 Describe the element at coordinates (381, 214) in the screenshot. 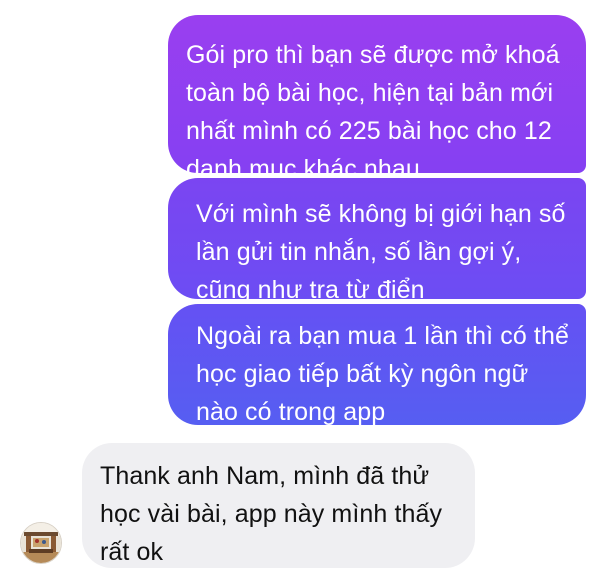

I see `message-text-line: Với mình sẽ không bị giới hạn số` at that location.